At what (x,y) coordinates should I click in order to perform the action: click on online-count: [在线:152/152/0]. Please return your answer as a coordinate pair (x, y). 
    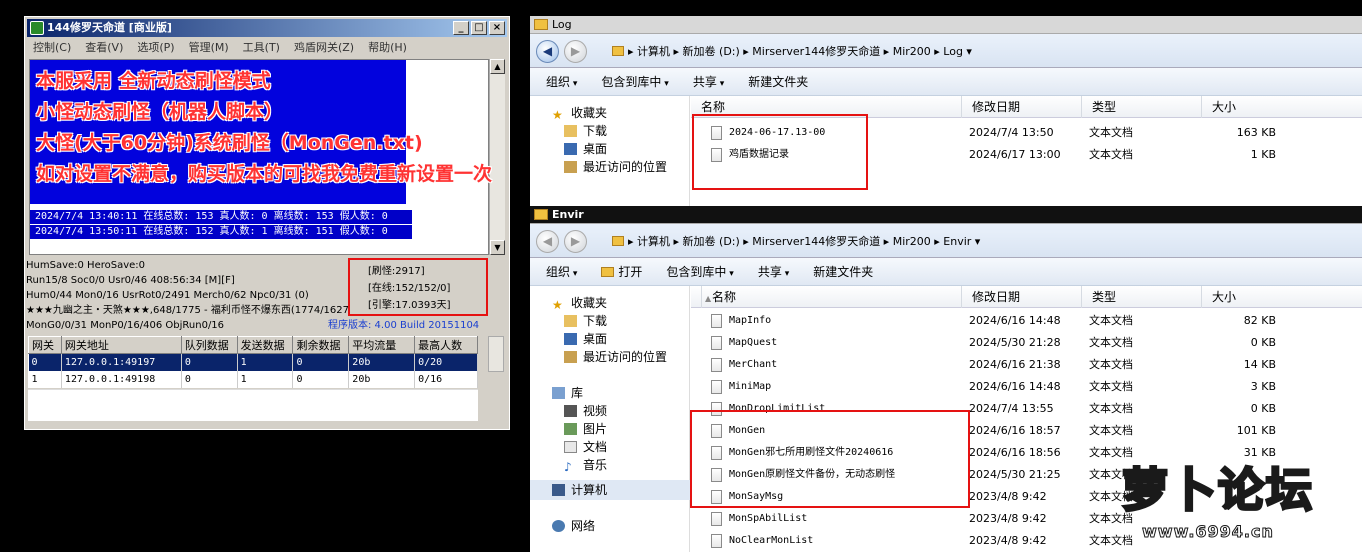
    Looking at the image, I should click on (409, 288).